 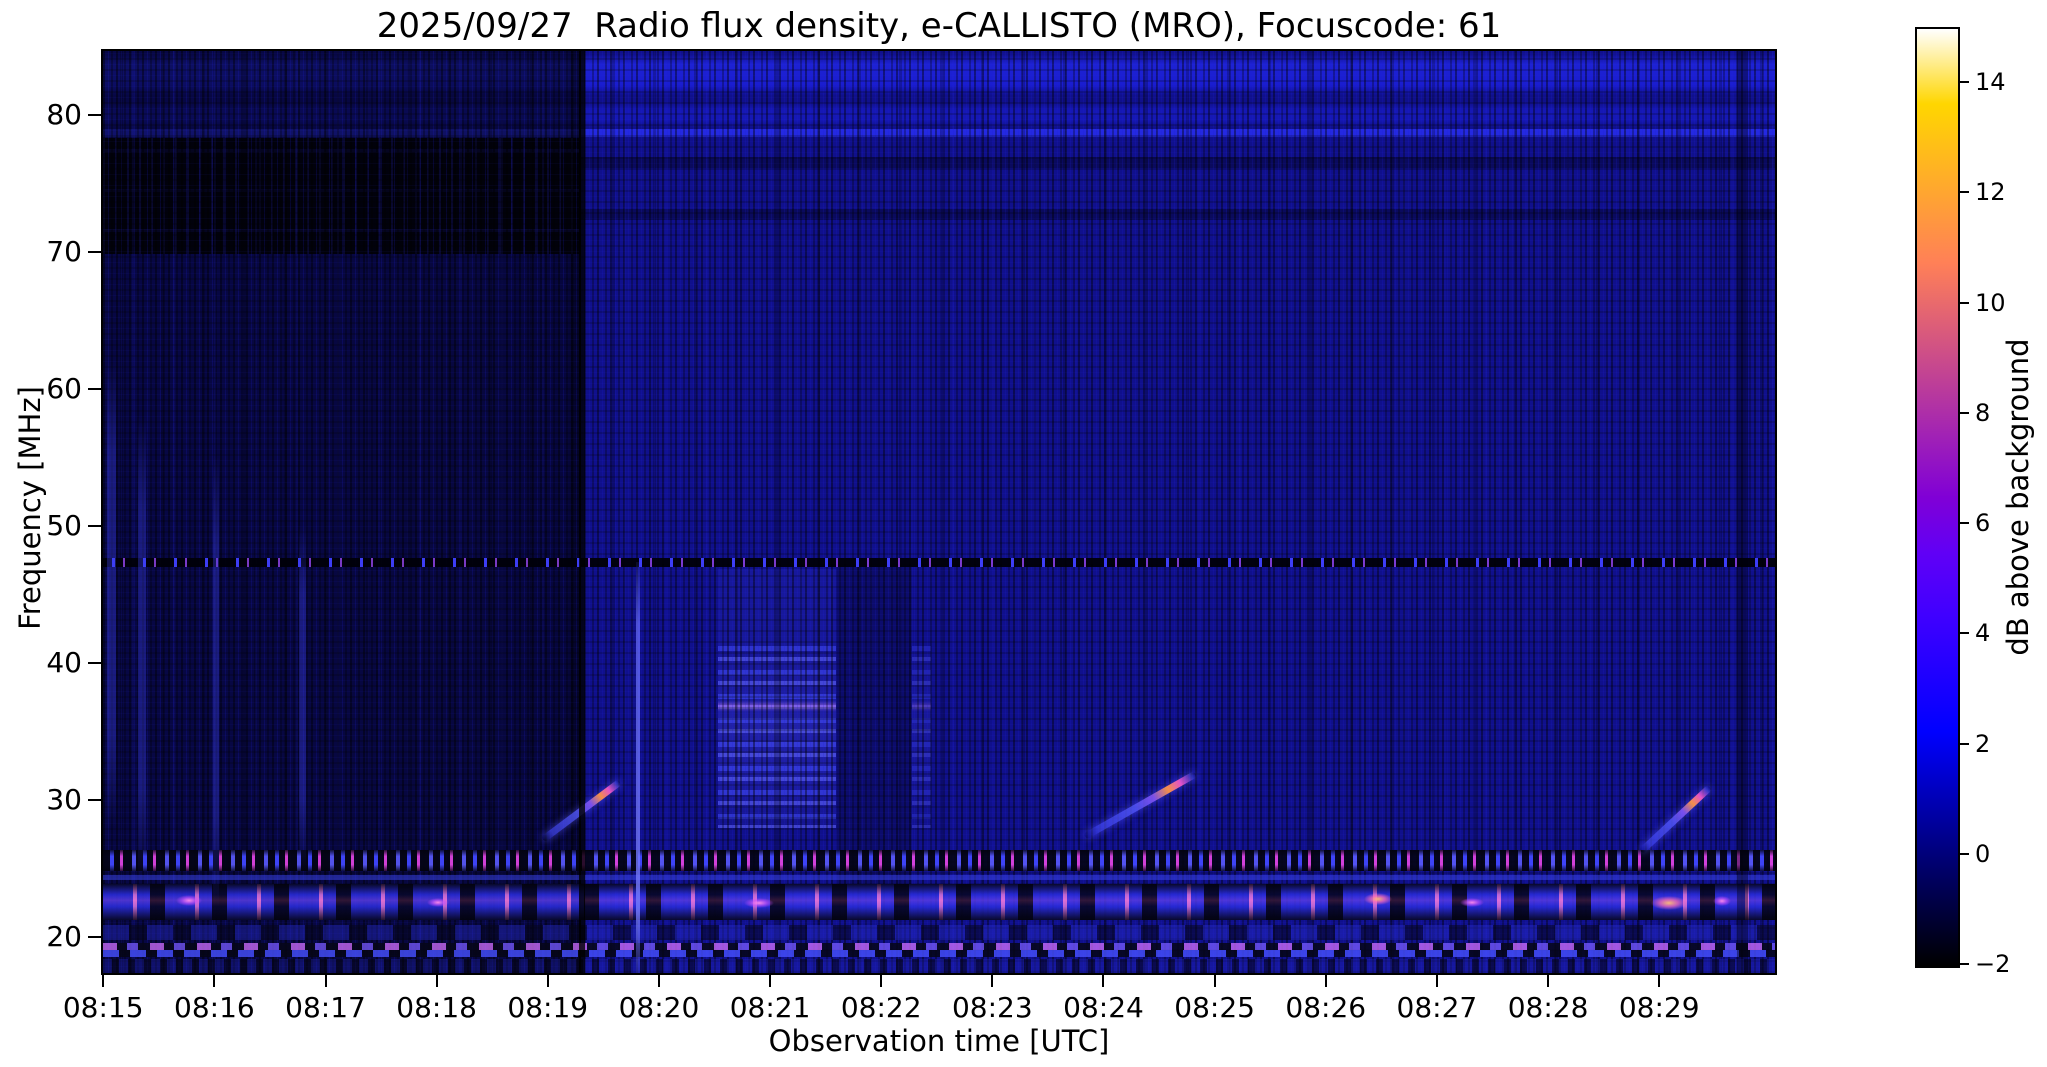 I want to click on colorbar-label: dB above background, so click(x=2018, y=497).